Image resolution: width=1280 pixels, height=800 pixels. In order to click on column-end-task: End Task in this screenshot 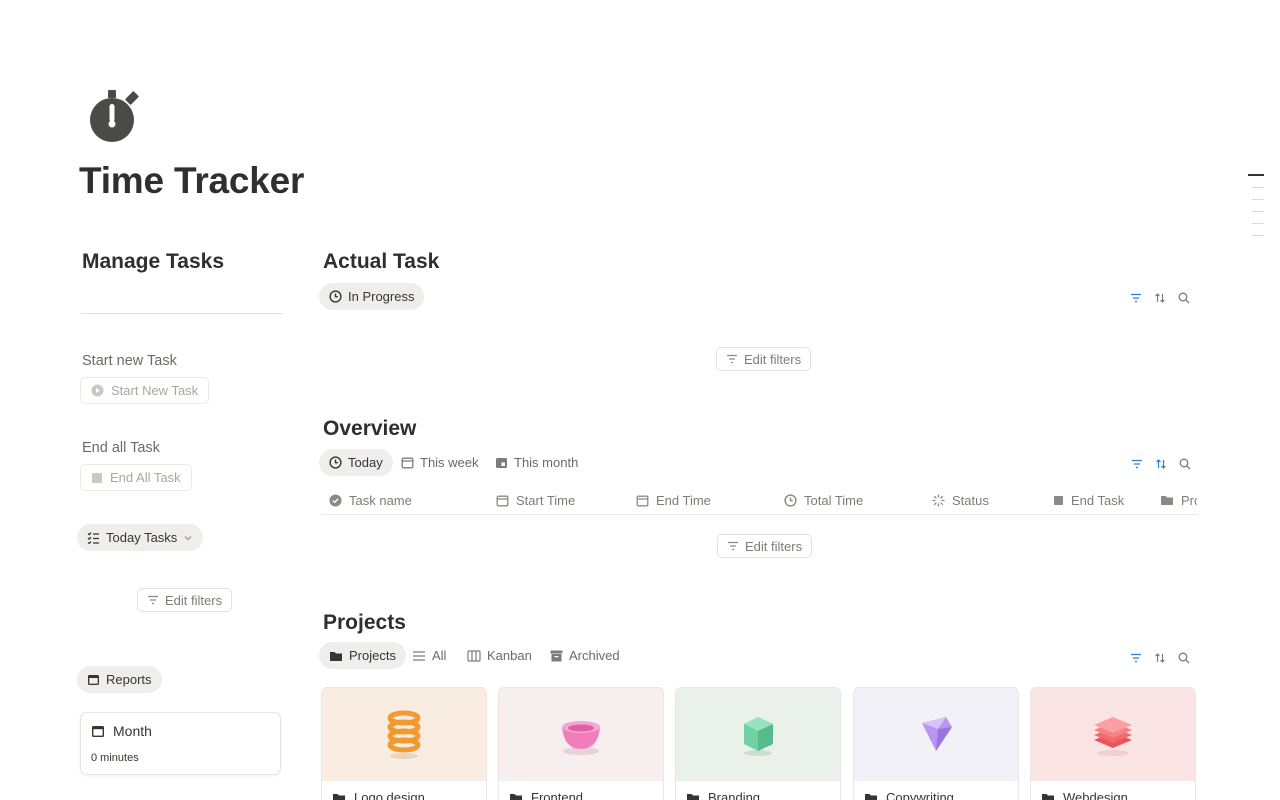, I will do `click(1088, 500)`.